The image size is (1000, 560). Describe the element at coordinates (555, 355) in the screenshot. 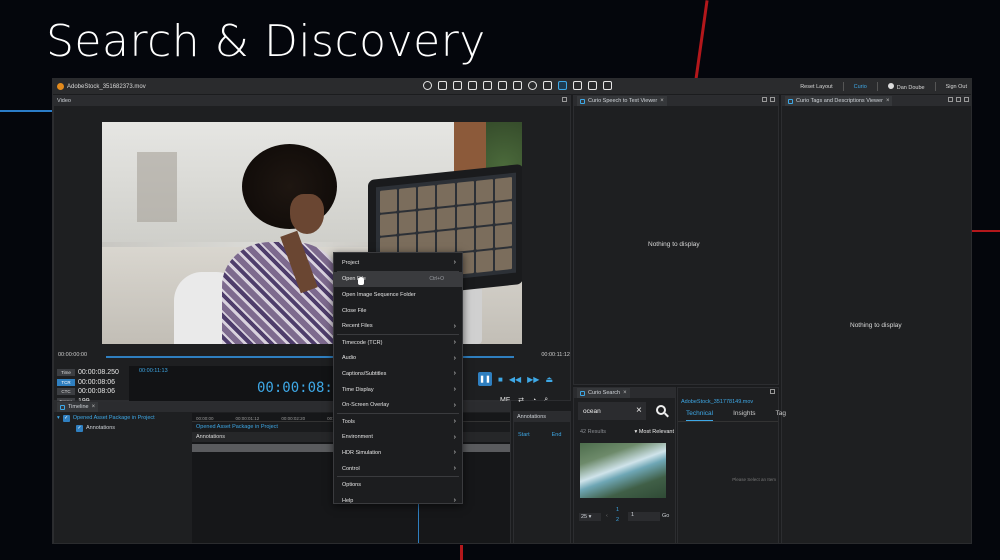

I see `time-end: 00:00:11:12` at that location.